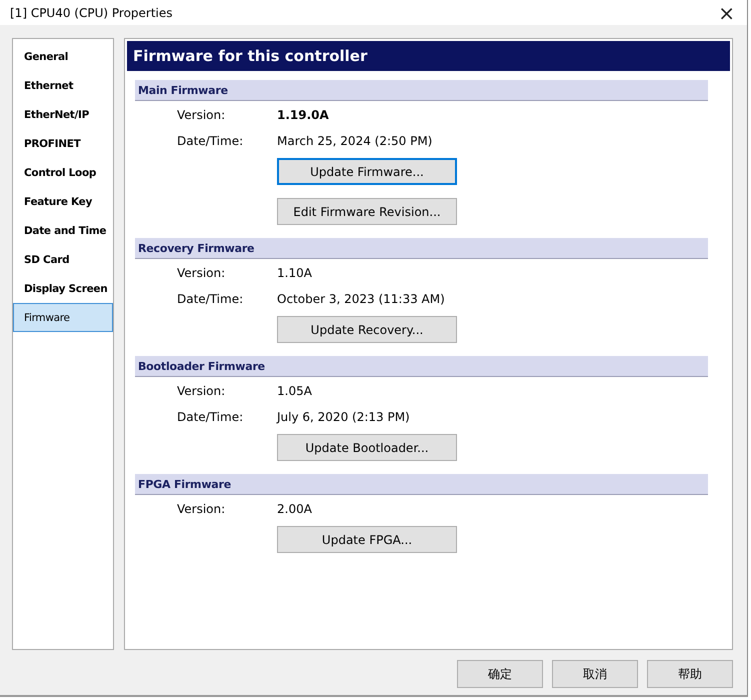 The height and width of the screenshot is (700, 751). What do you see at coordinates (63, 114) in the screenshot?
I see `sidebar-item: EtherNet/IP` at bounding box center [63, 114].